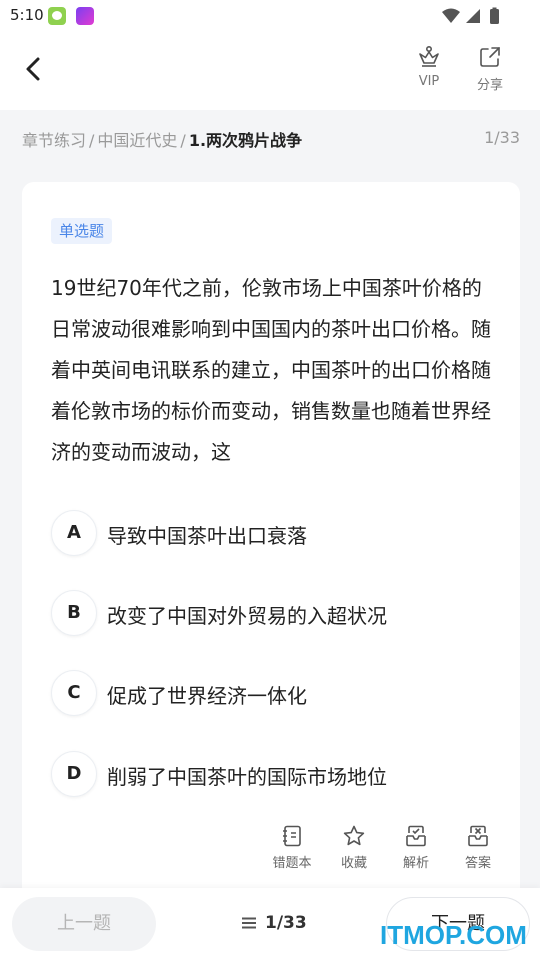 Image resolution: width=540 pixels, height=960 pixels. I want to click on signal-icon, so click(473, 16).